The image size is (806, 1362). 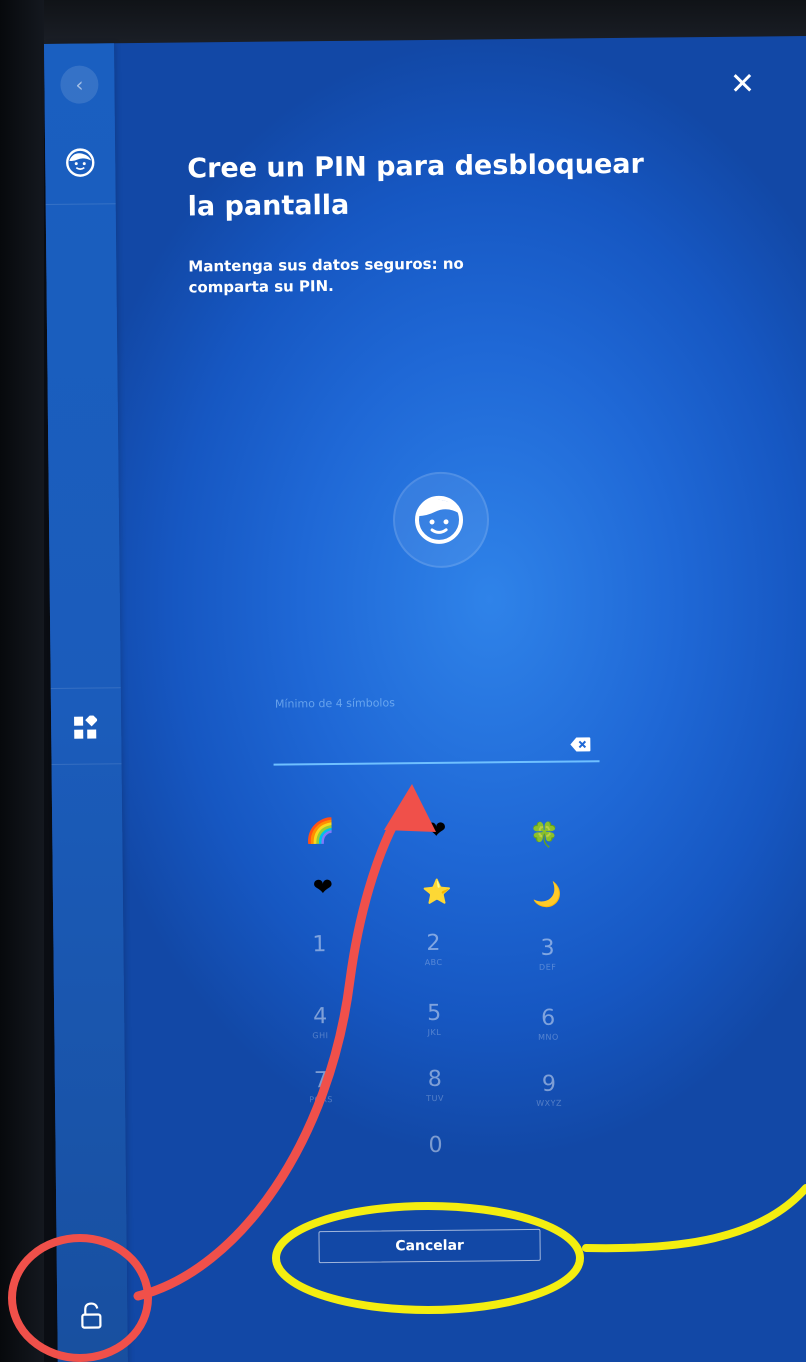 What do you see at coordinates (80, 162) in the screenshot?
I see `child-avatar-icon` at bounding box center [80, 162].